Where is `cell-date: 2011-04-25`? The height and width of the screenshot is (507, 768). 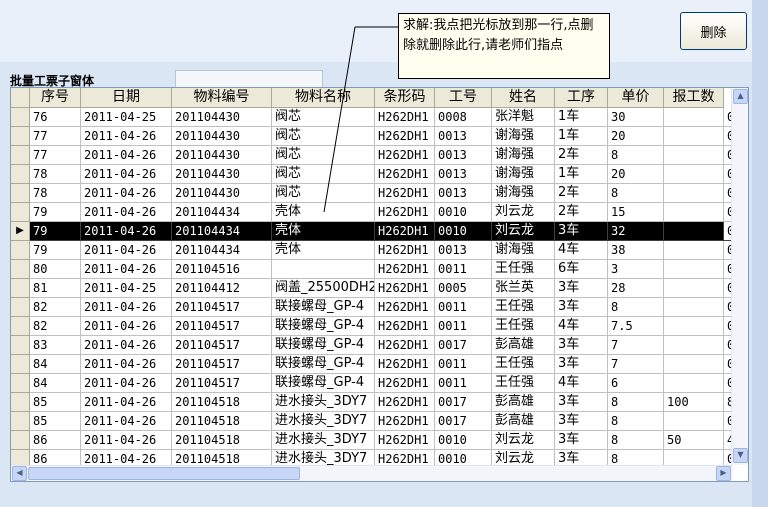 cell-date: 2011-04-25 is located at coordinates (126, 117).